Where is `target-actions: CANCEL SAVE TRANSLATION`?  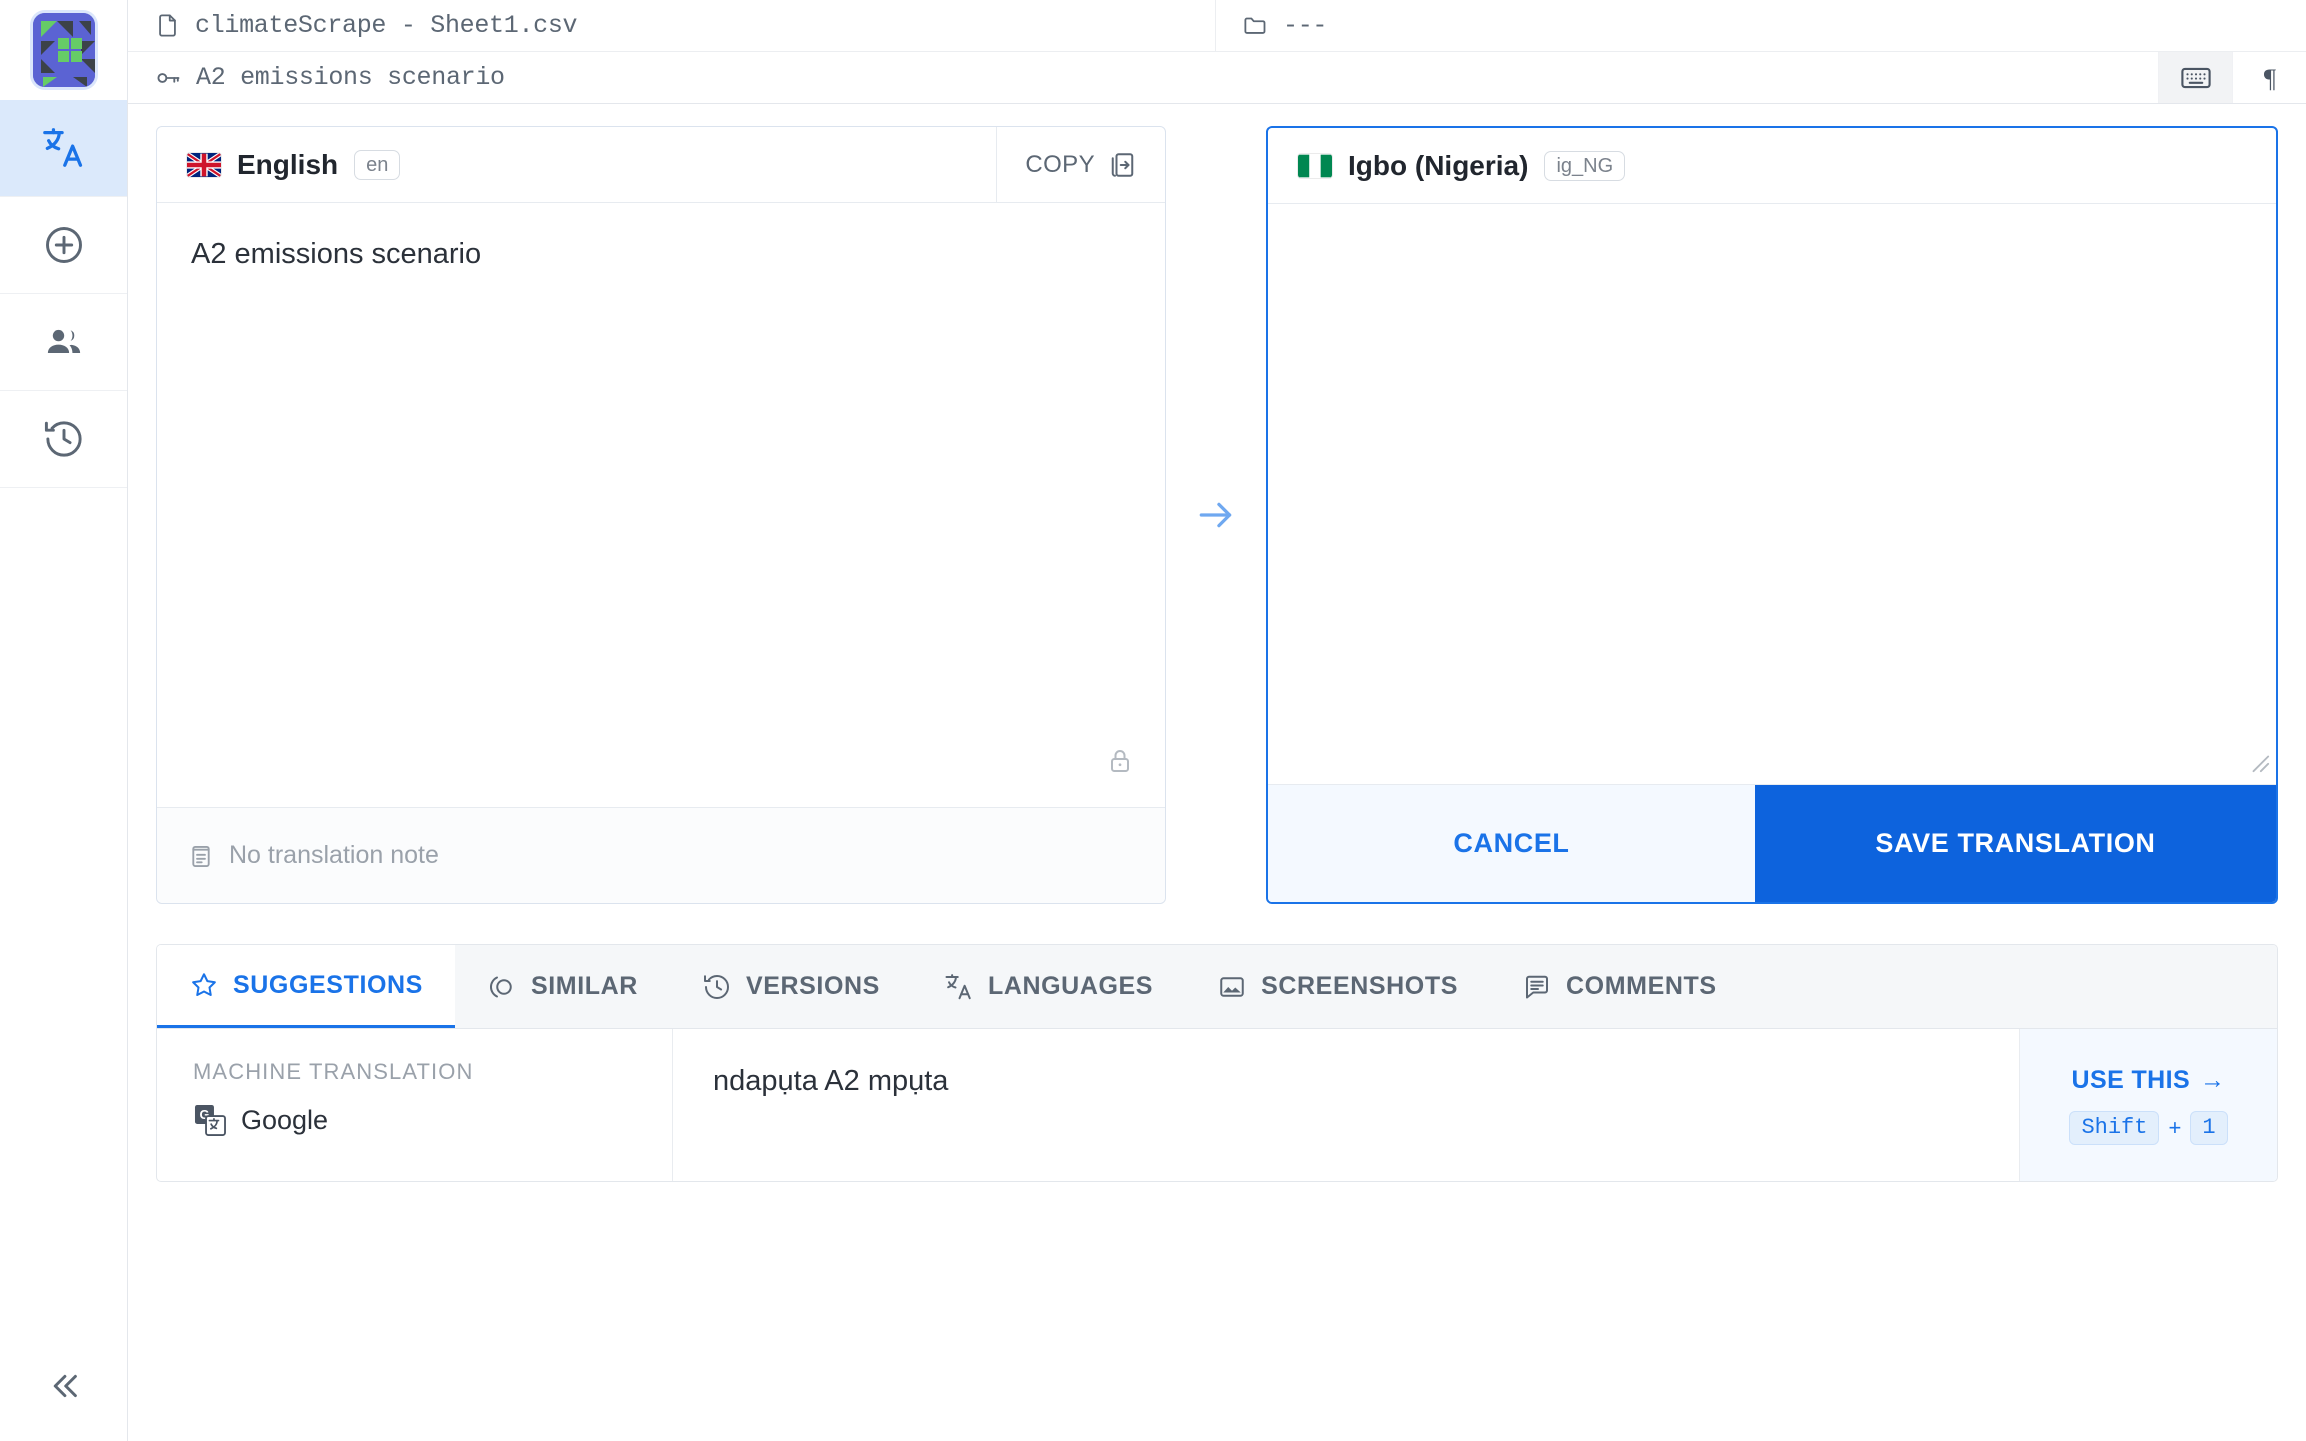 target-actions: CANCEL SAVE TRANSLATION is located at coordinates (1772, 843).